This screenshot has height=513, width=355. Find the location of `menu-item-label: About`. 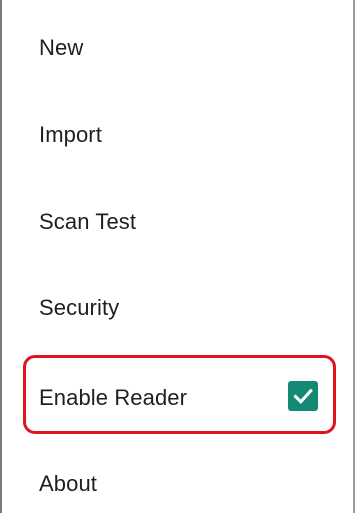

menu-item-label: About is located at coordinates (68, 483).